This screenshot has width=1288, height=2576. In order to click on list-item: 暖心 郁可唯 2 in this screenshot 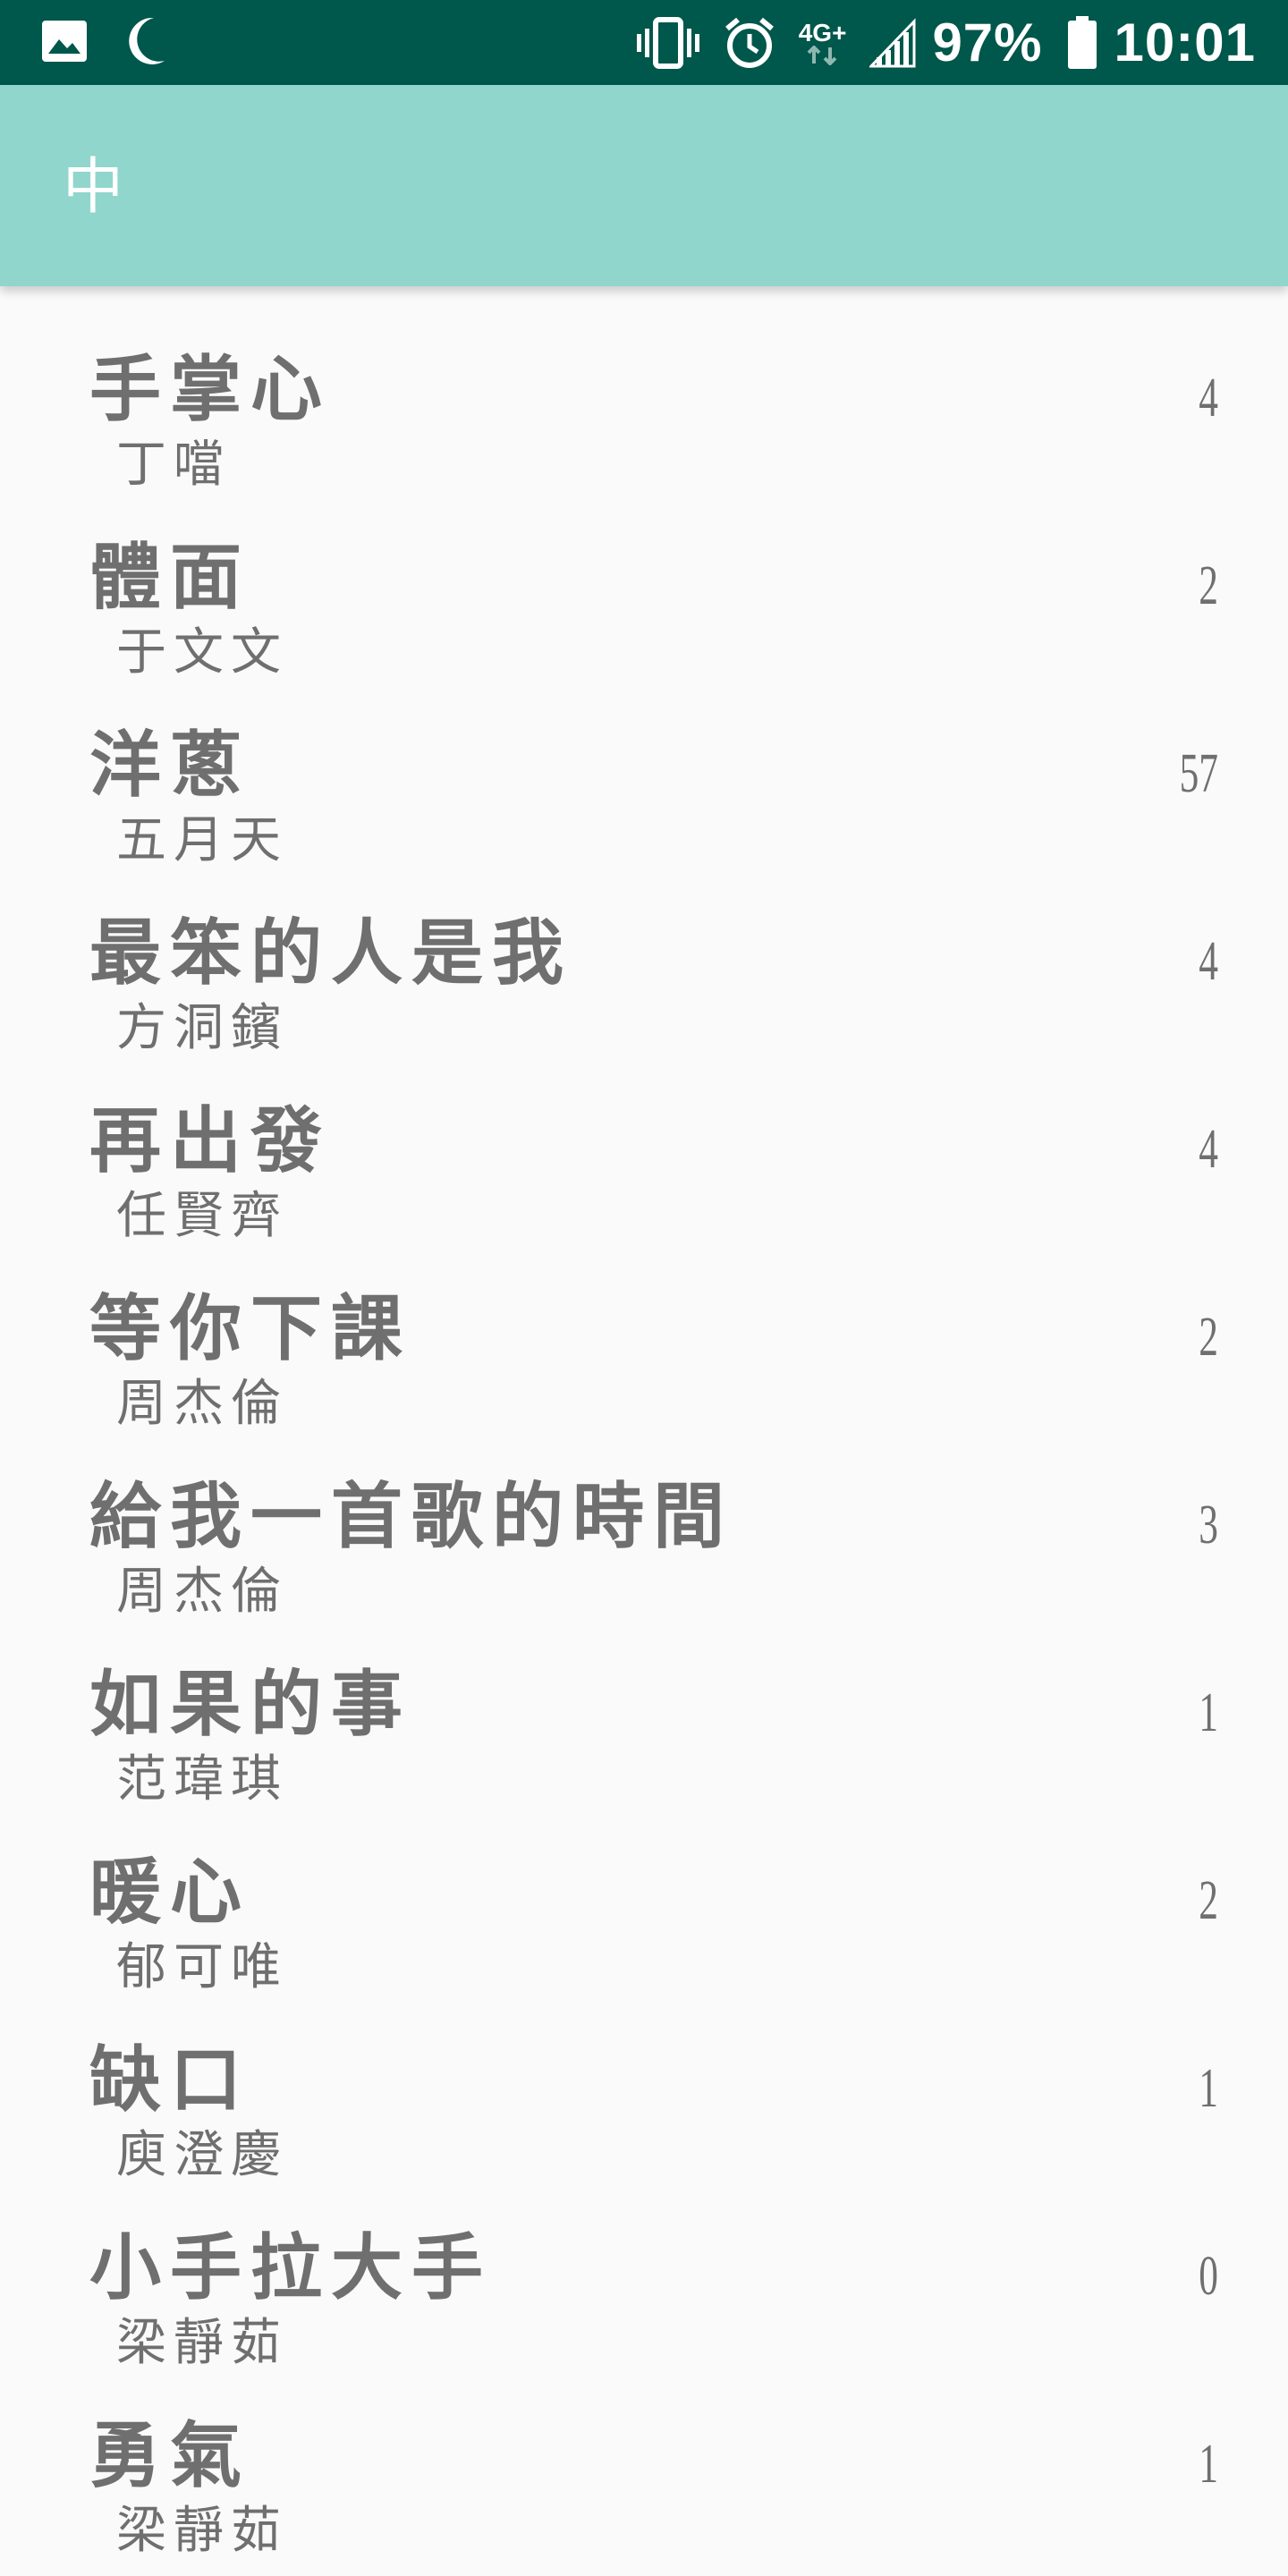, I will do `click(644, 1901)`.